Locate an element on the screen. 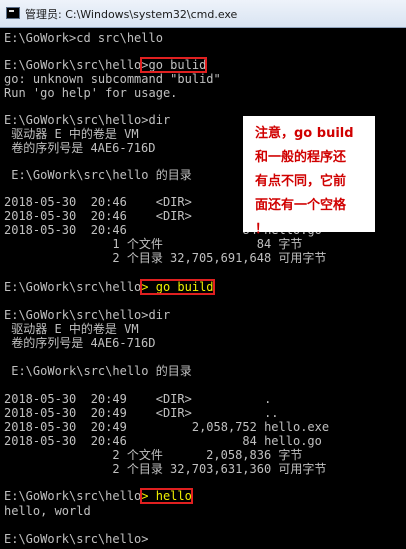 This screenshot has height=549, width=406. console-line: E:\GoWork\src\hello> hello is located at coordinates (98, 496).